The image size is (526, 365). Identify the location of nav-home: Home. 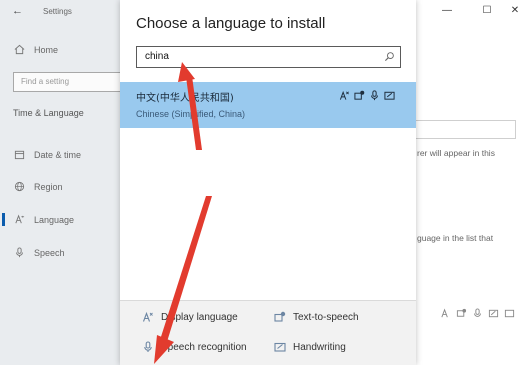
(36, 49).